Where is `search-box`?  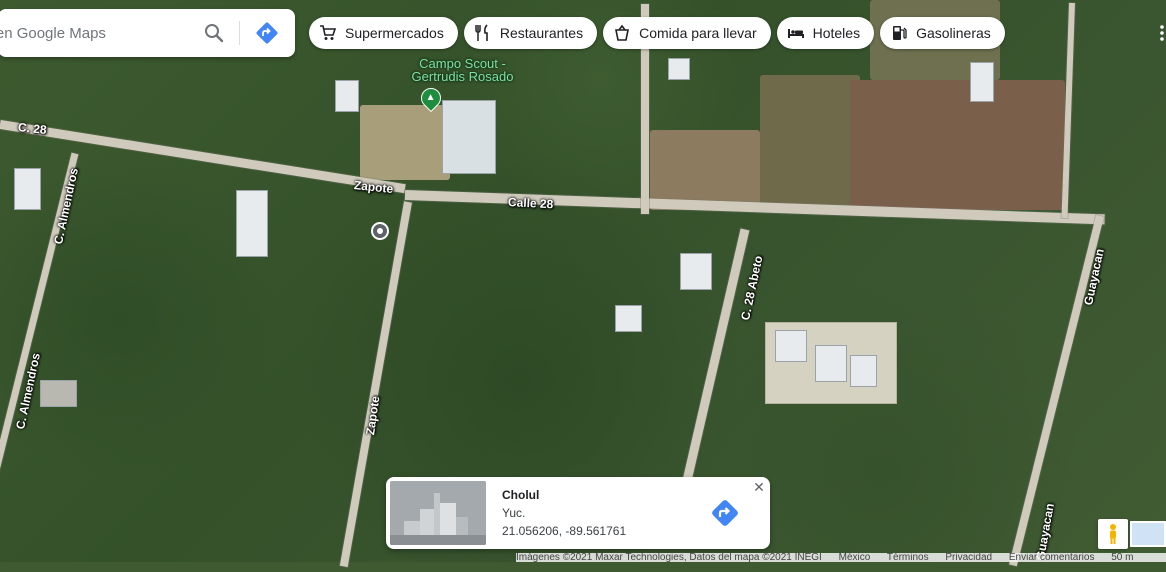
search-box is located at coordinates (147, 33).